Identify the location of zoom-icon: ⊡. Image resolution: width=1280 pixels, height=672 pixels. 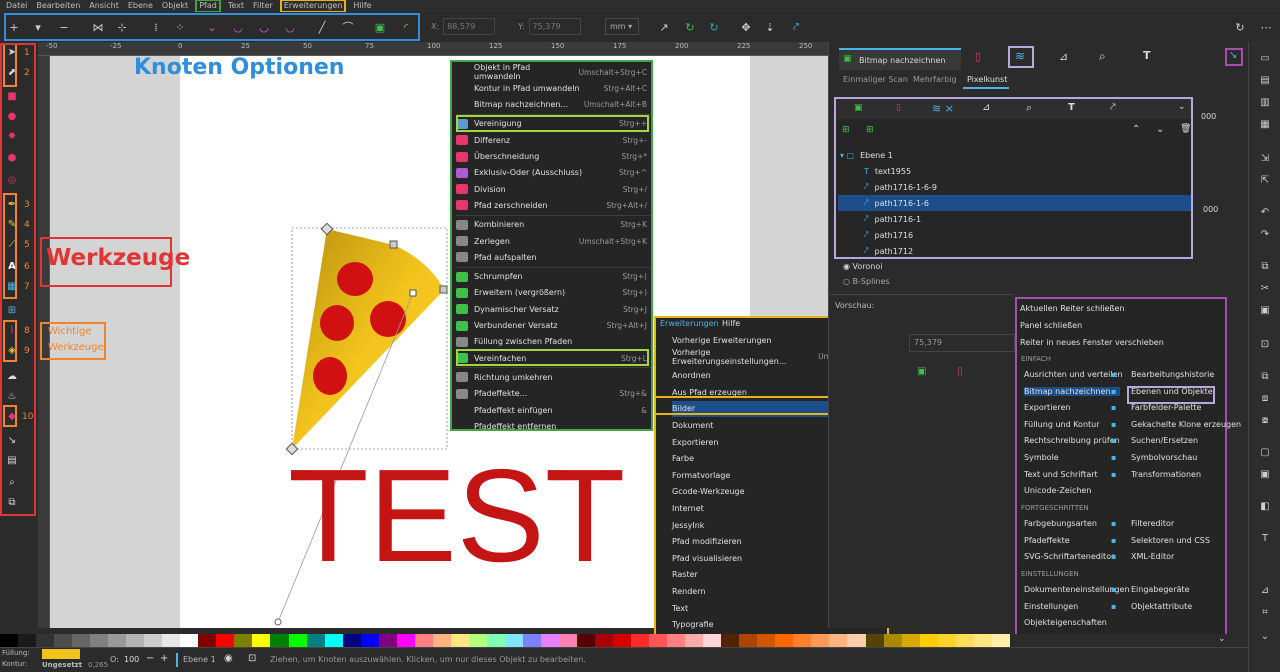
(1265, 345).